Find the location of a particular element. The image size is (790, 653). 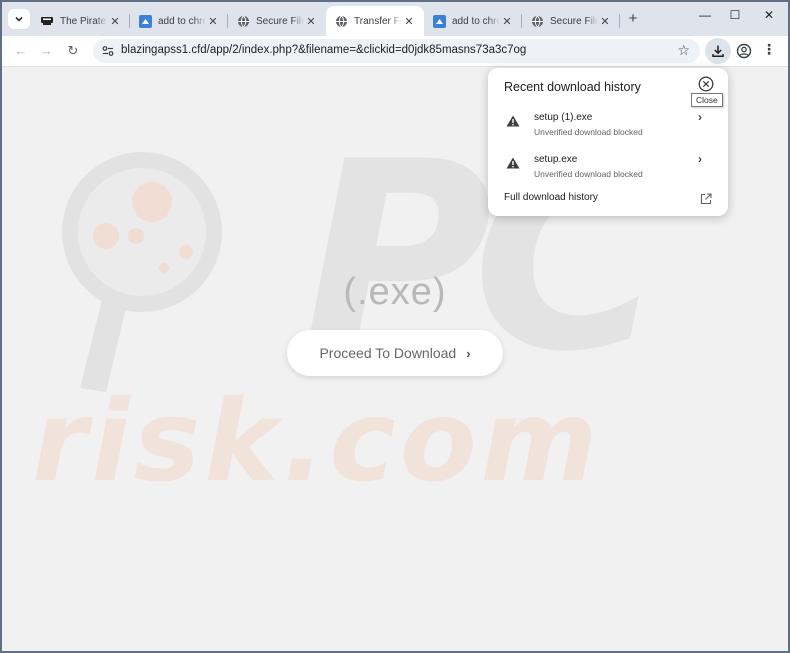

download-item: setup.exe Unverified download blocked › is located at coordinates (608, 170).